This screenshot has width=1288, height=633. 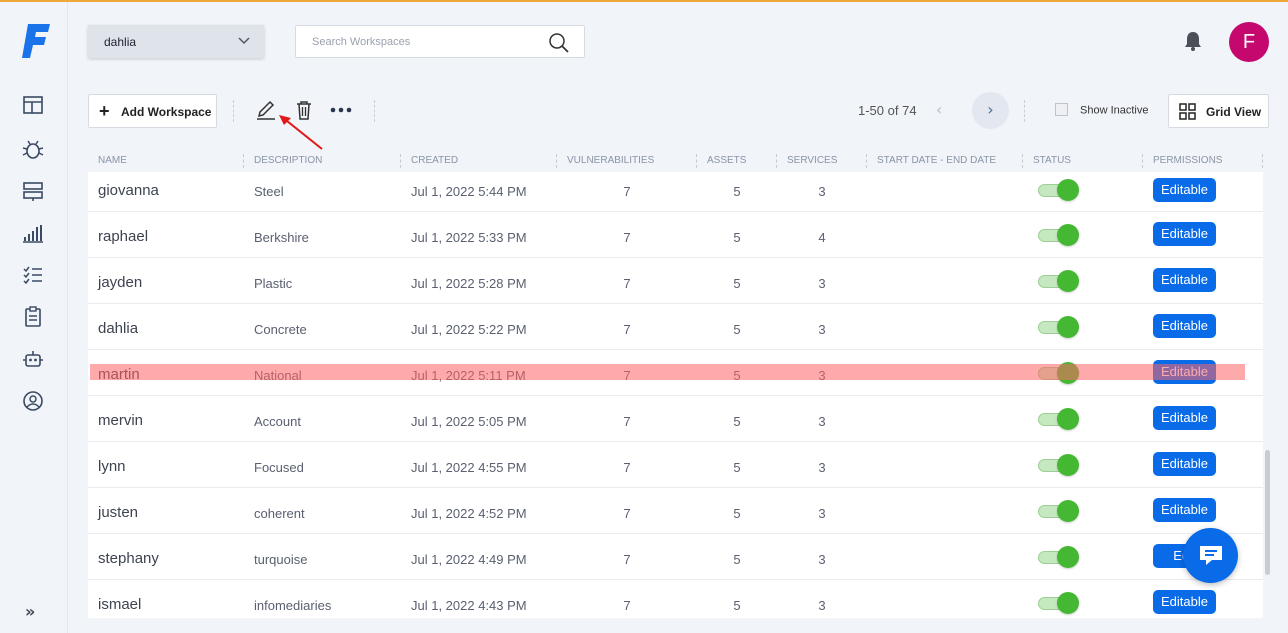 What do you see at coordinates (288, 160) in the screenshot?
I see `column-header-description: DESCRIPTION` at bounding box center [288, 160].